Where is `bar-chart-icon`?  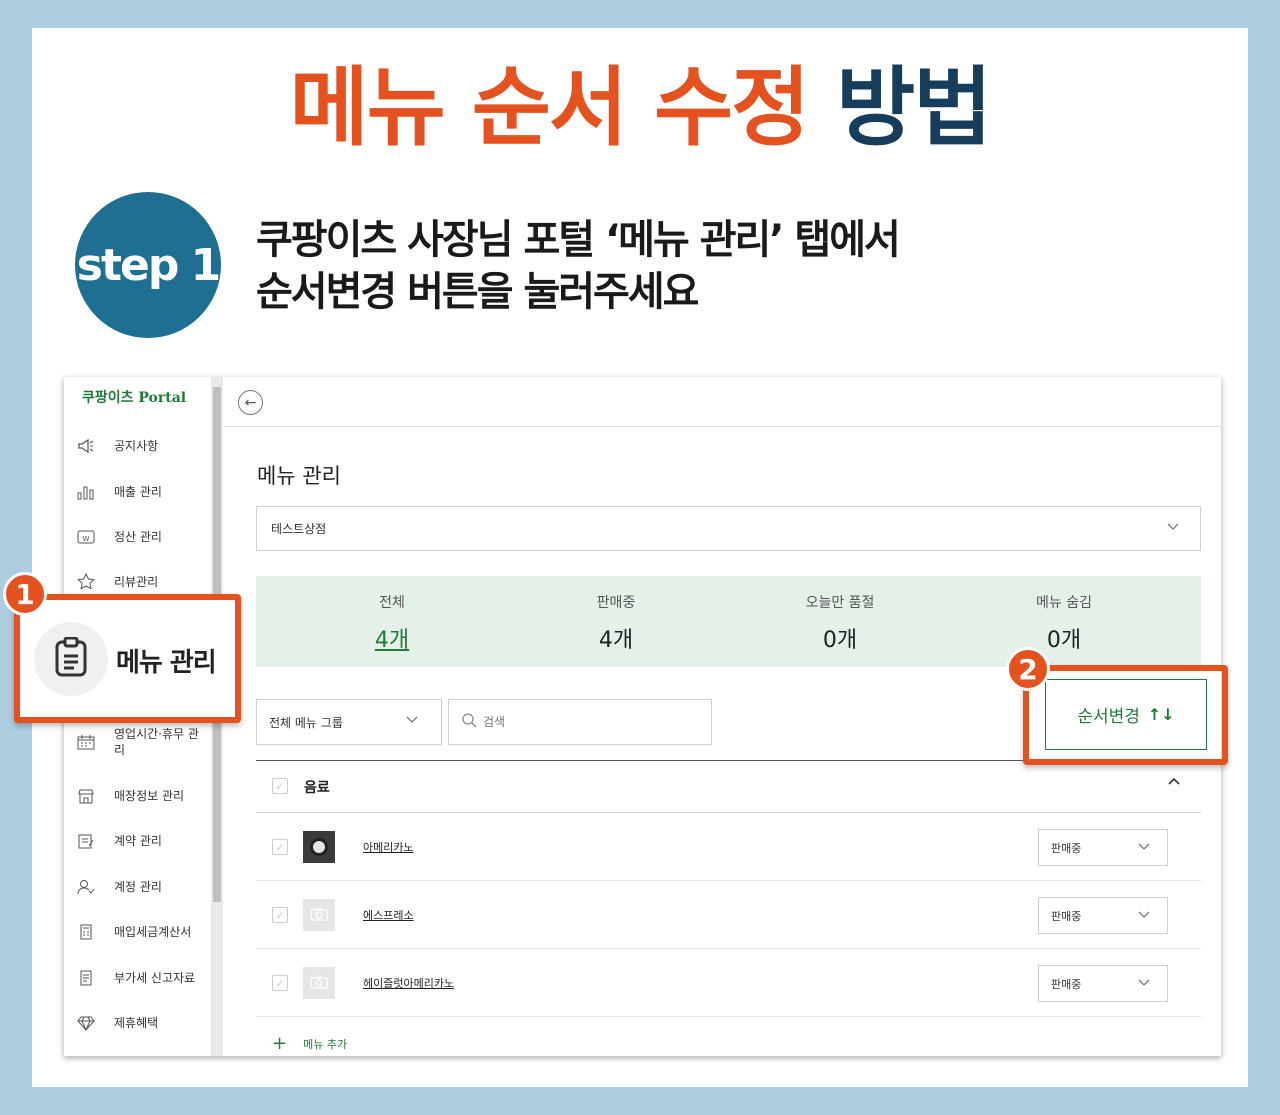 bar-chart-icon is located at coordinates (86, 492).